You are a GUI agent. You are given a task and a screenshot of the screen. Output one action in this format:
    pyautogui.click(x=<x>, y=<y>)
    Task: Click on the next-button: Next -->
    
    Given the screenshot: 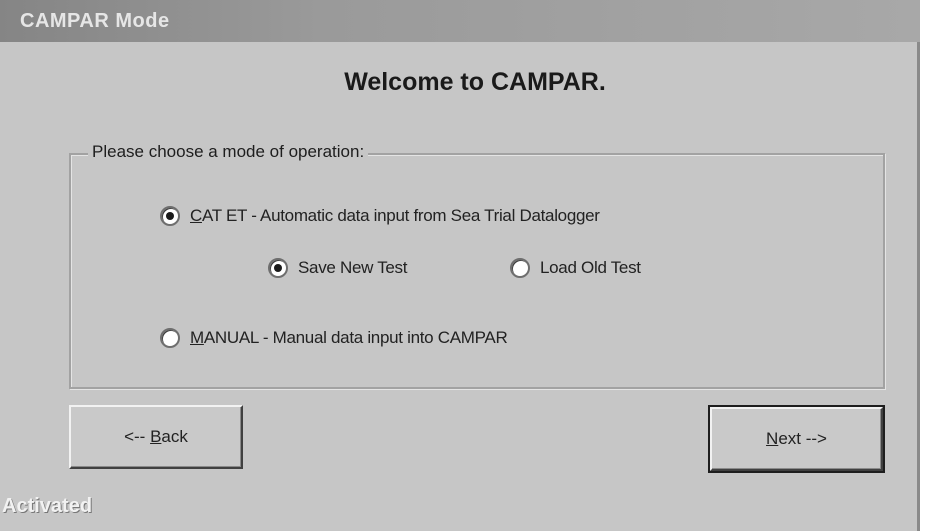 What is the action you would take?
    pyautogui.click(x=796, y=439)
    